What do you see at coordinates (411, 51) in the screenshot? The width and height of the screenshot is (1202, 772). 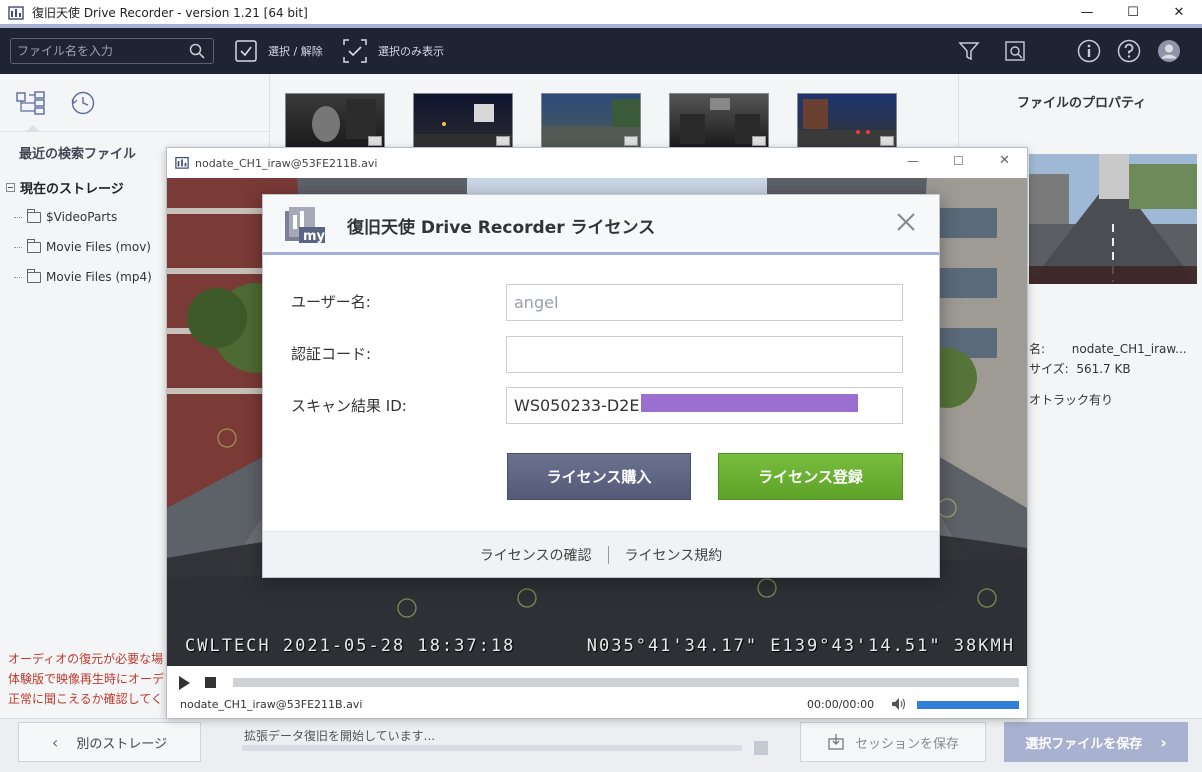 I see `show-selected-label: 選択のみ表示` at bounding box center [411, 51].